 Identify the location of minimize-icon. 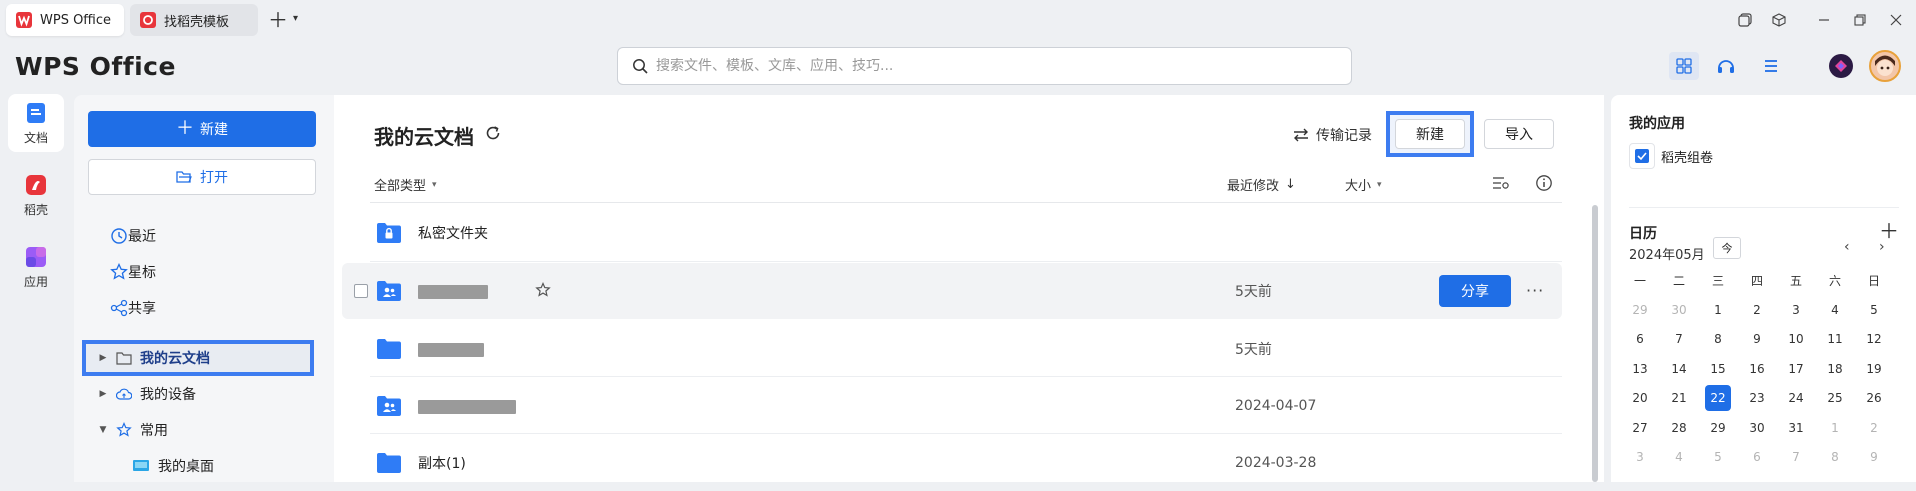
(1824, 20).